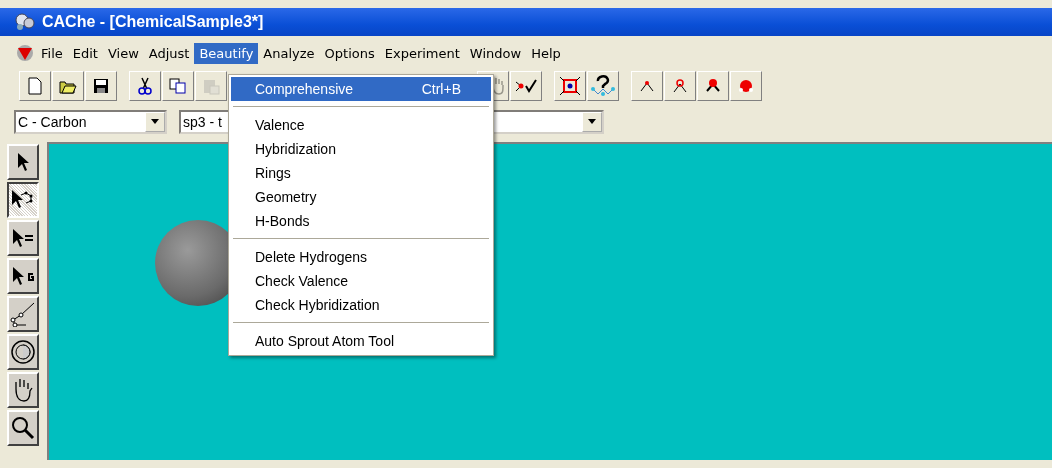  I want to click on window-title: CAChe - [ChemicalSample3*], so click(153, 22).